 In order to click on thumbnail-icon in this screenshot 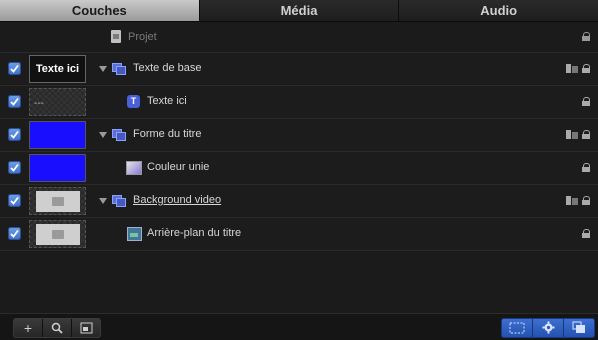, I will do `click(86, 328)`.